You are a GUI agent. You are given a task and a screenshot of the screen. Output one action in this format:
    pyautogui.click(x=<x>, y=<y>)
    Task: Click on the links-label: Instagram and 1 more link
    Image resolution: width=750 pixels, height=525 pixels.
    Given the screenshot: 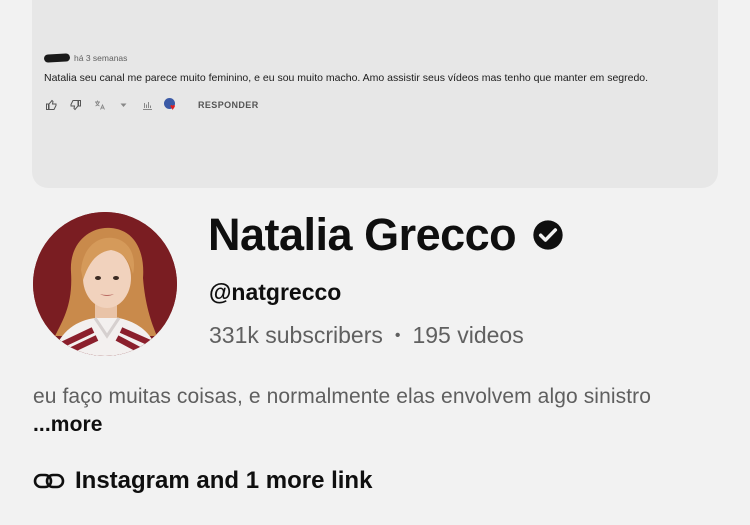 What is the action you would take?
    pyautogui.click(x=223, y=481)
    